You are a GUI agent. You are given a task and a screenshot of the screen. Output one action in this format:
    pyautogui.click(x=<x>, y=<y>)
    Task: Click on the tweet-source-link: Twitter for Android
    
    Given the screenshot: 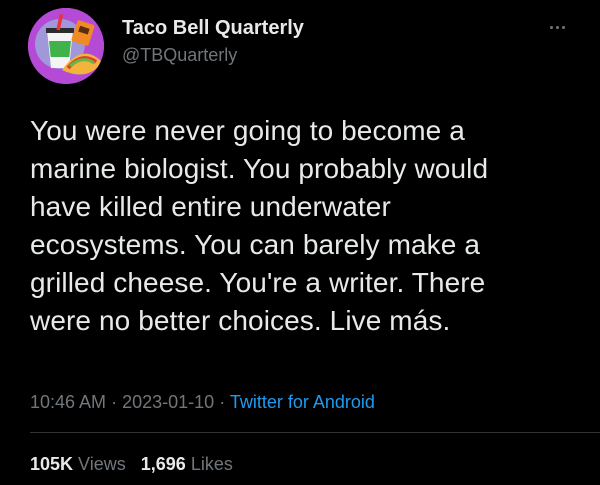 What is the action you would take?
    pyautogui.click(x=302, y=402)
    